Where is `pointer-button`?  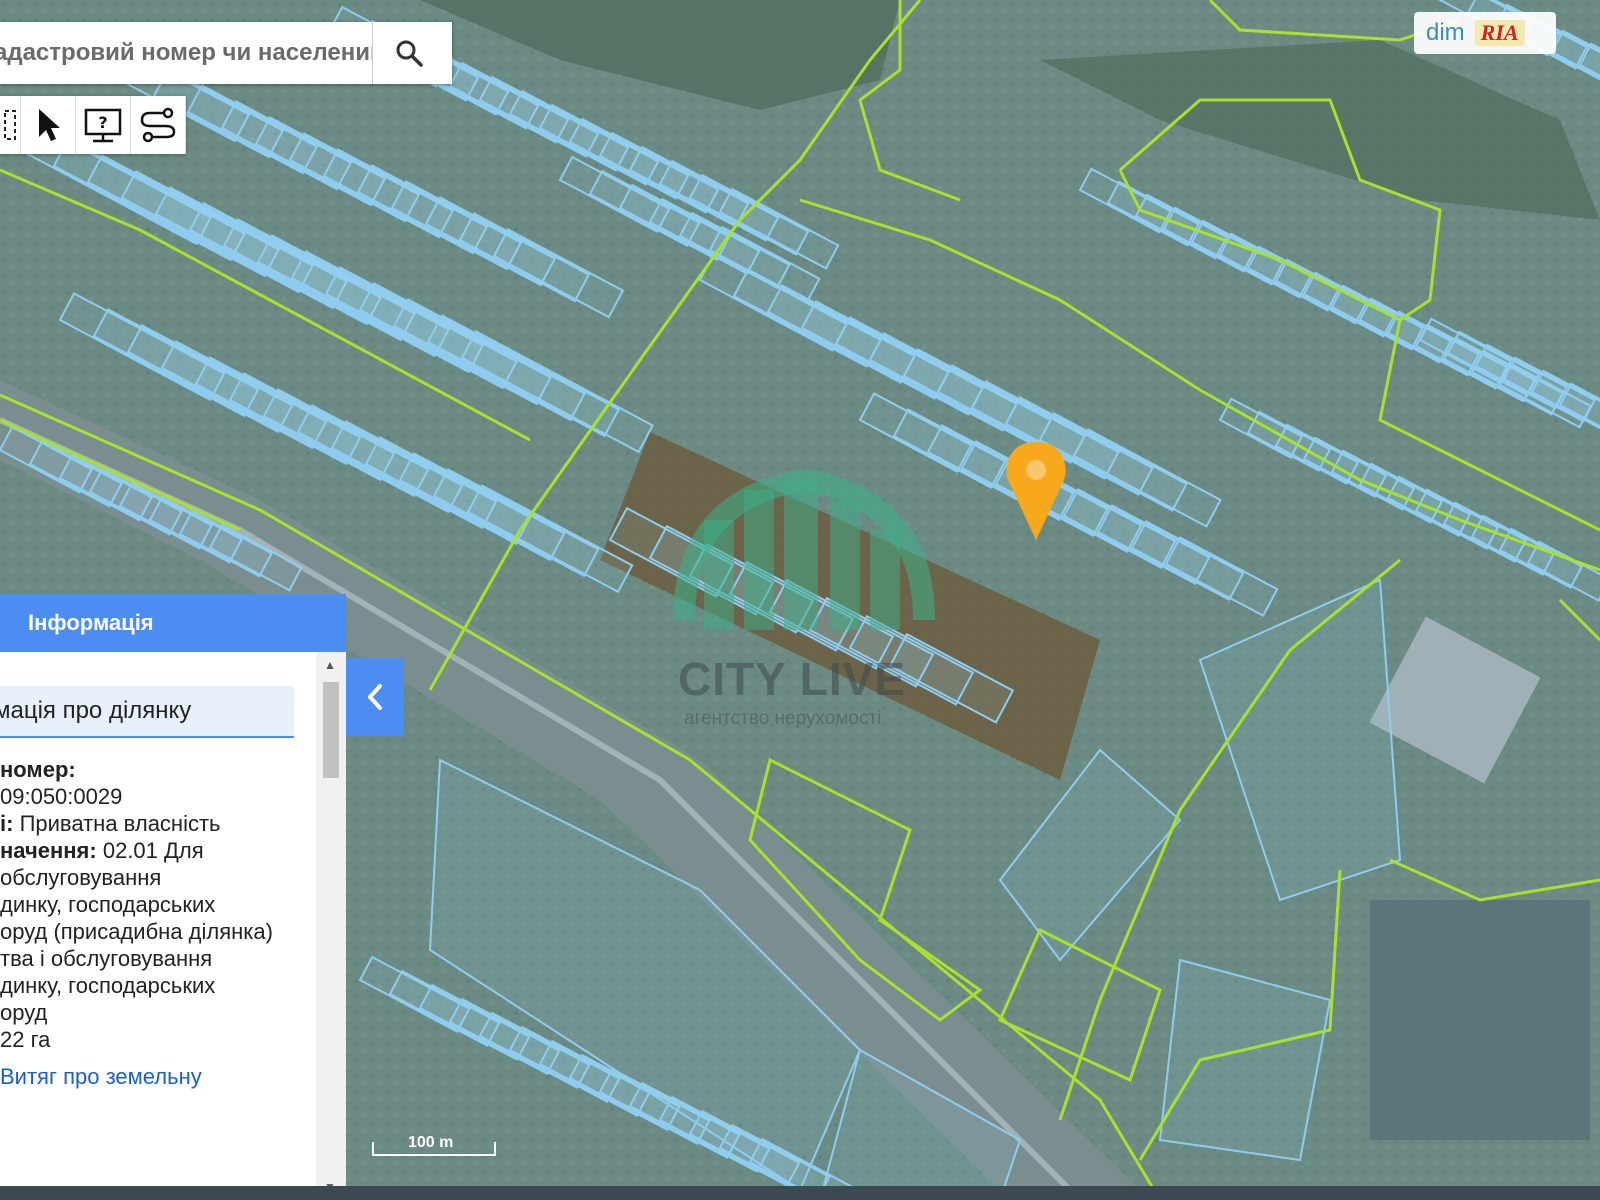
pointer-button is located at coordinates (48, 125).